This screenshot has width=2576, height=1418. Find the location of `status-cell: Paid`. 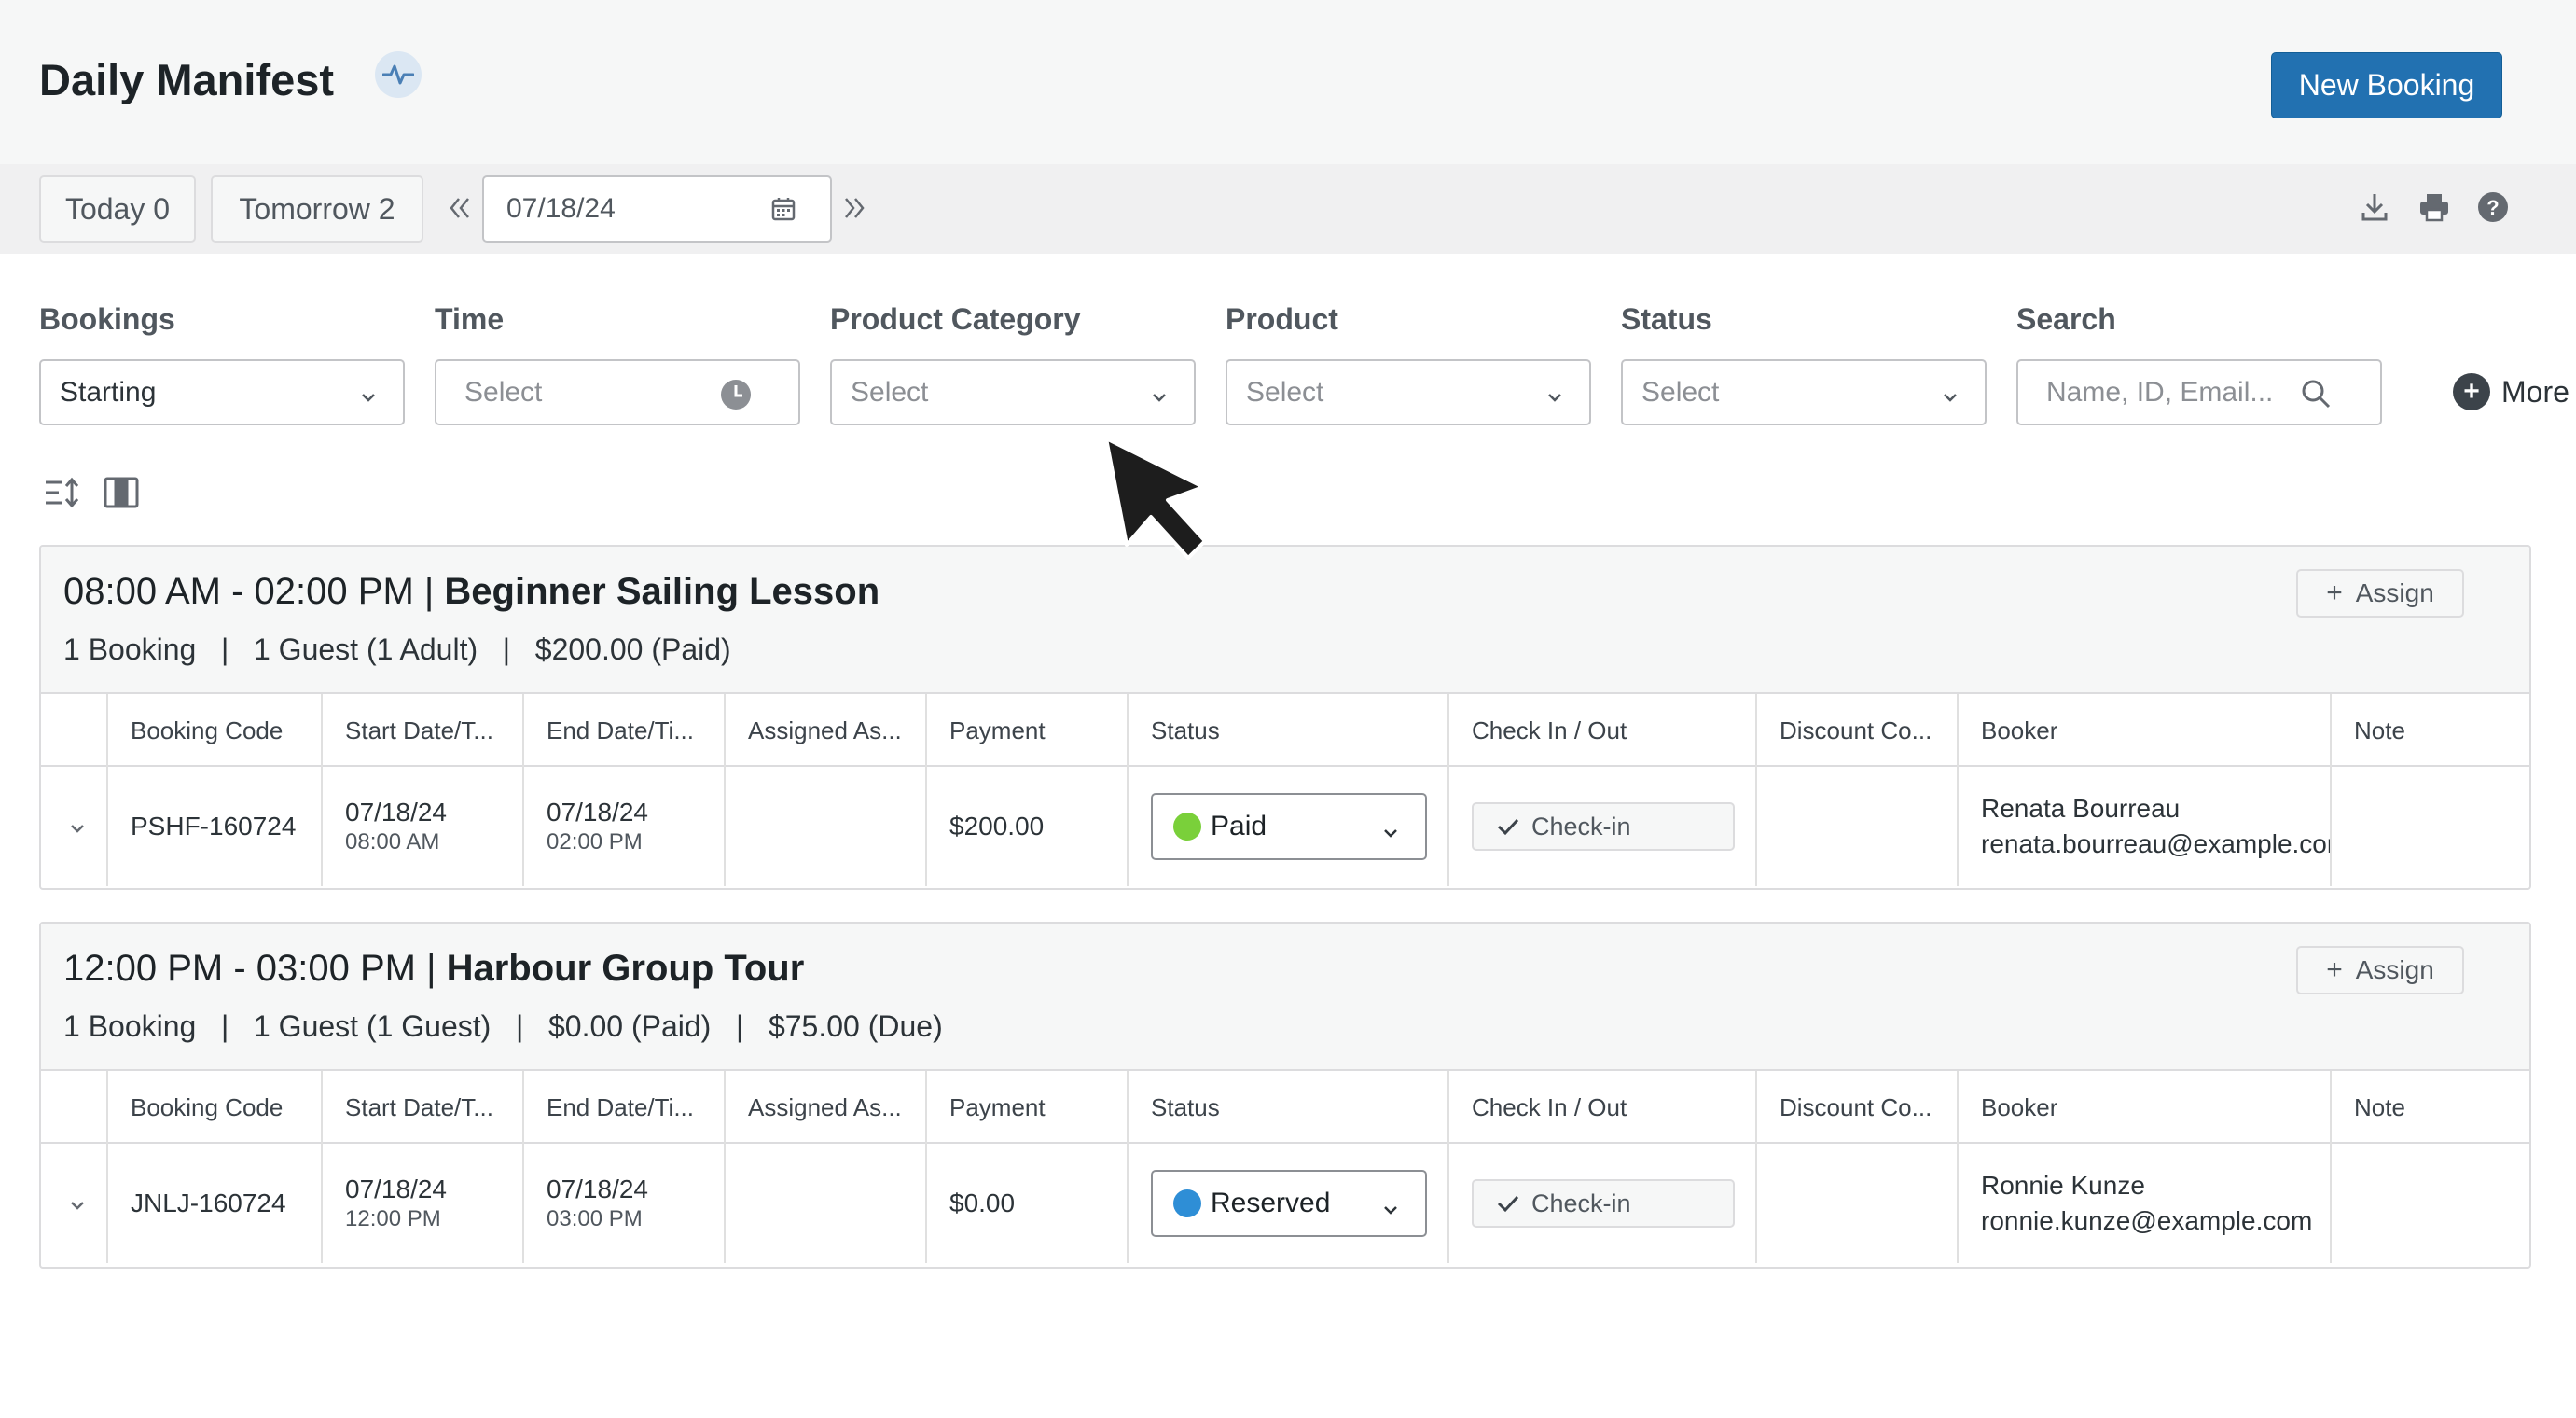

status-cell: Paid is located at coordinates (1287, 827).